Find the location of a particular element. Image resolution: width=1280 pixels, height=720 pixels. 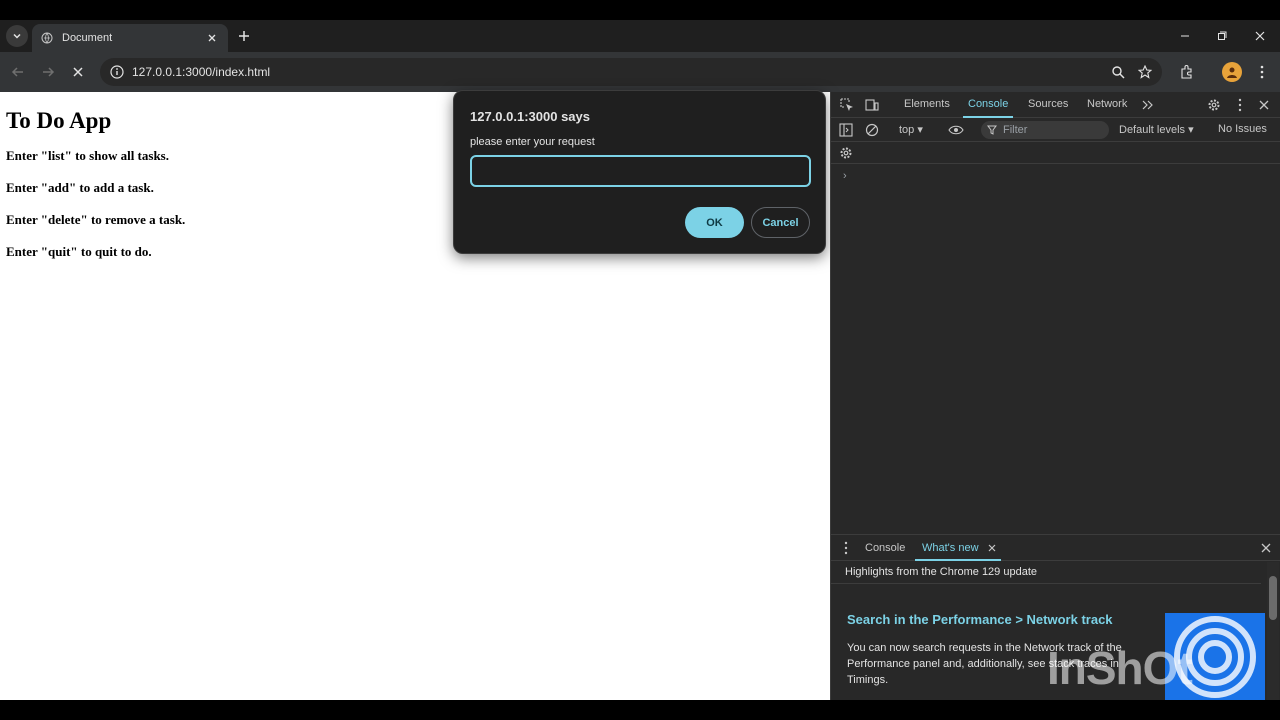

clear-console-icon is located at coordinates (872, 130).